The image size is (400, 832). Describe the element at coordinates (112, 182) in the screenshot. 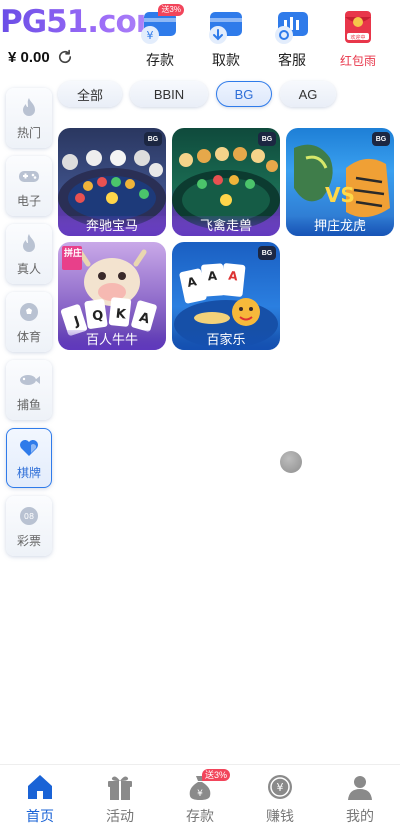

I see `game-card-benz-bmw: BG 奔驰宝马` at that location.